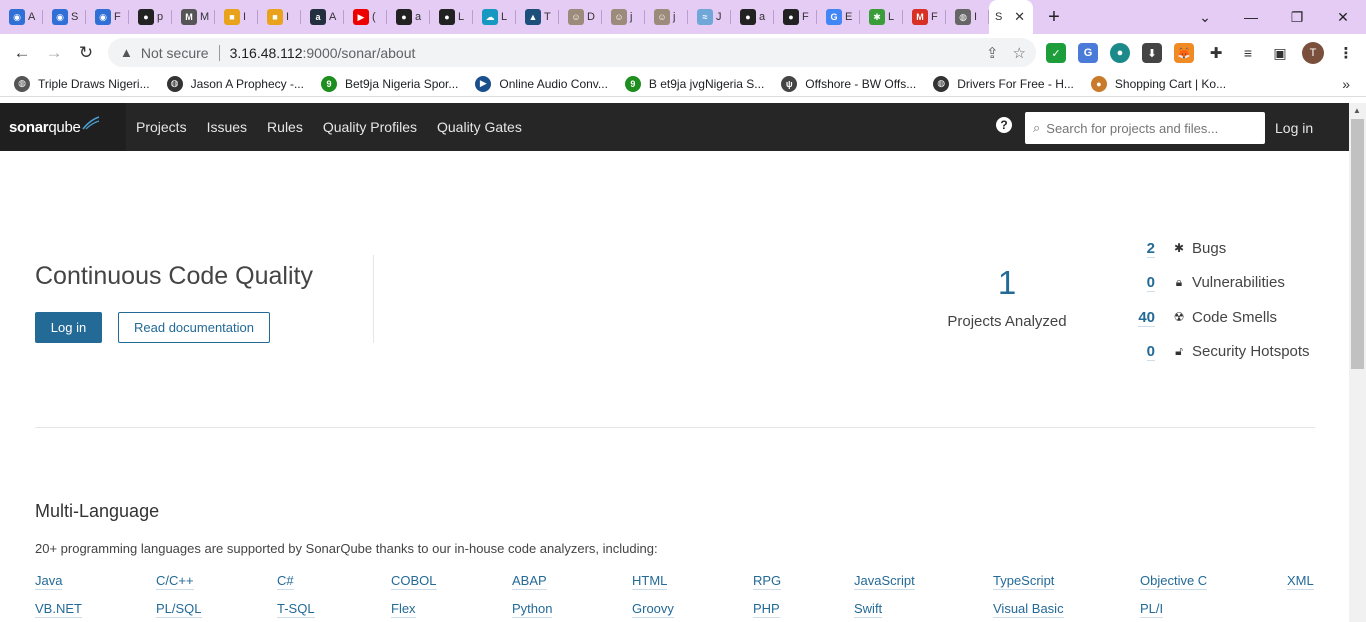 This screenshot has height=622, width=1366. Describe the element at coordinates (1251, 17) in the screenshot. I see `minimize-icon: —` at that location.